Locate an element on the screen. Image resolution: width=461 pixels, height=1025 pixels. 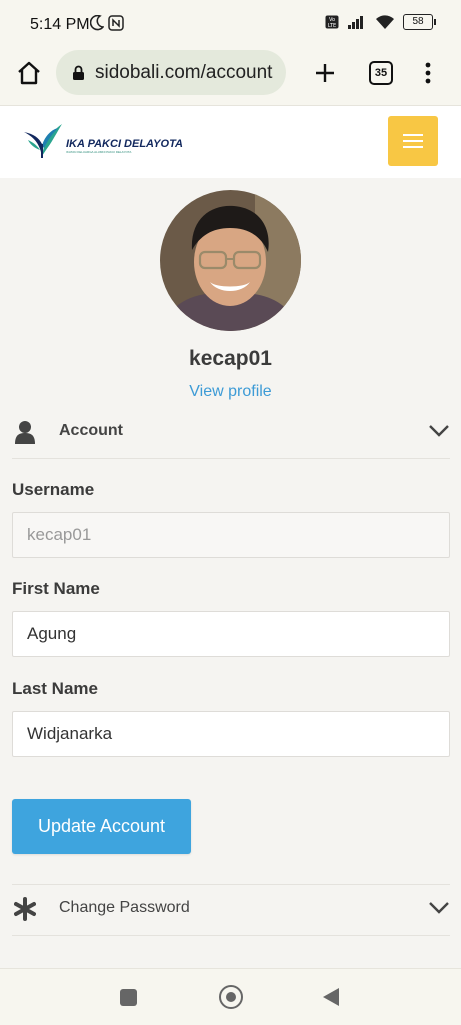
username-label: Username is located at coordinates (53, 489).